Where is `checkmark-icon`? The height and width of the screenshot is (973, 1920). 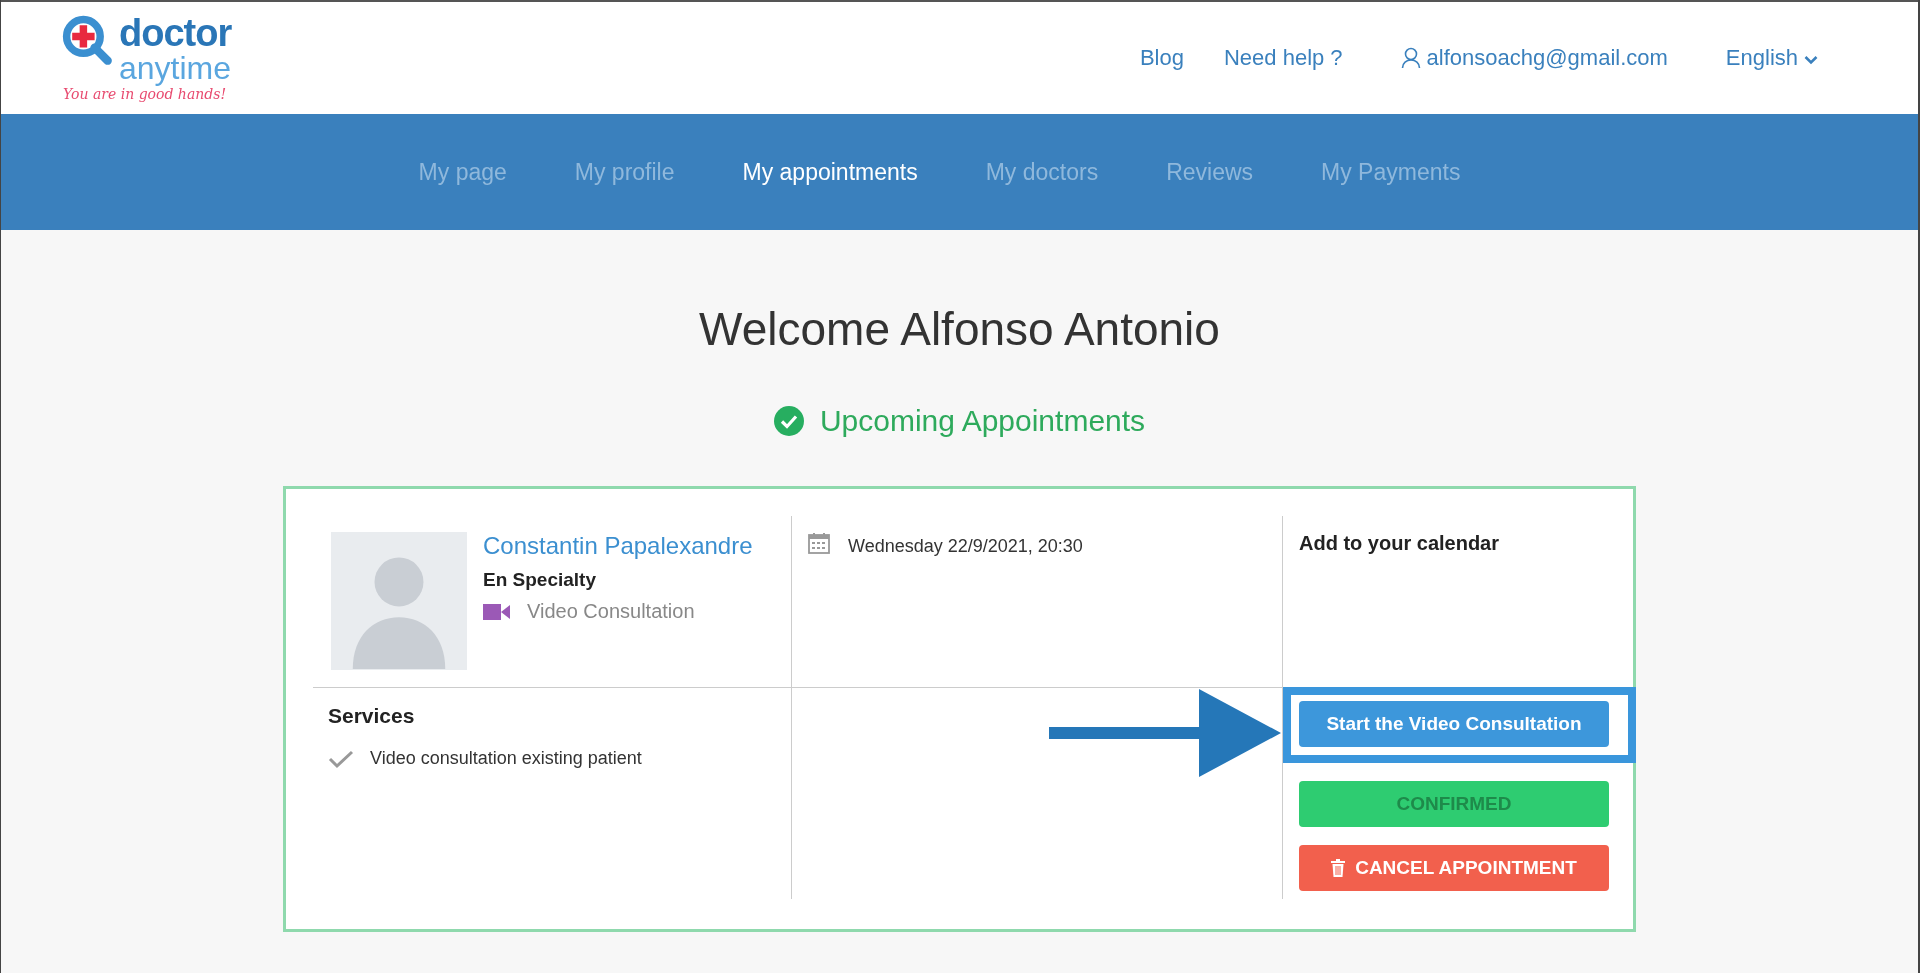 checkmark-icon is located at coordinates (341, 758).